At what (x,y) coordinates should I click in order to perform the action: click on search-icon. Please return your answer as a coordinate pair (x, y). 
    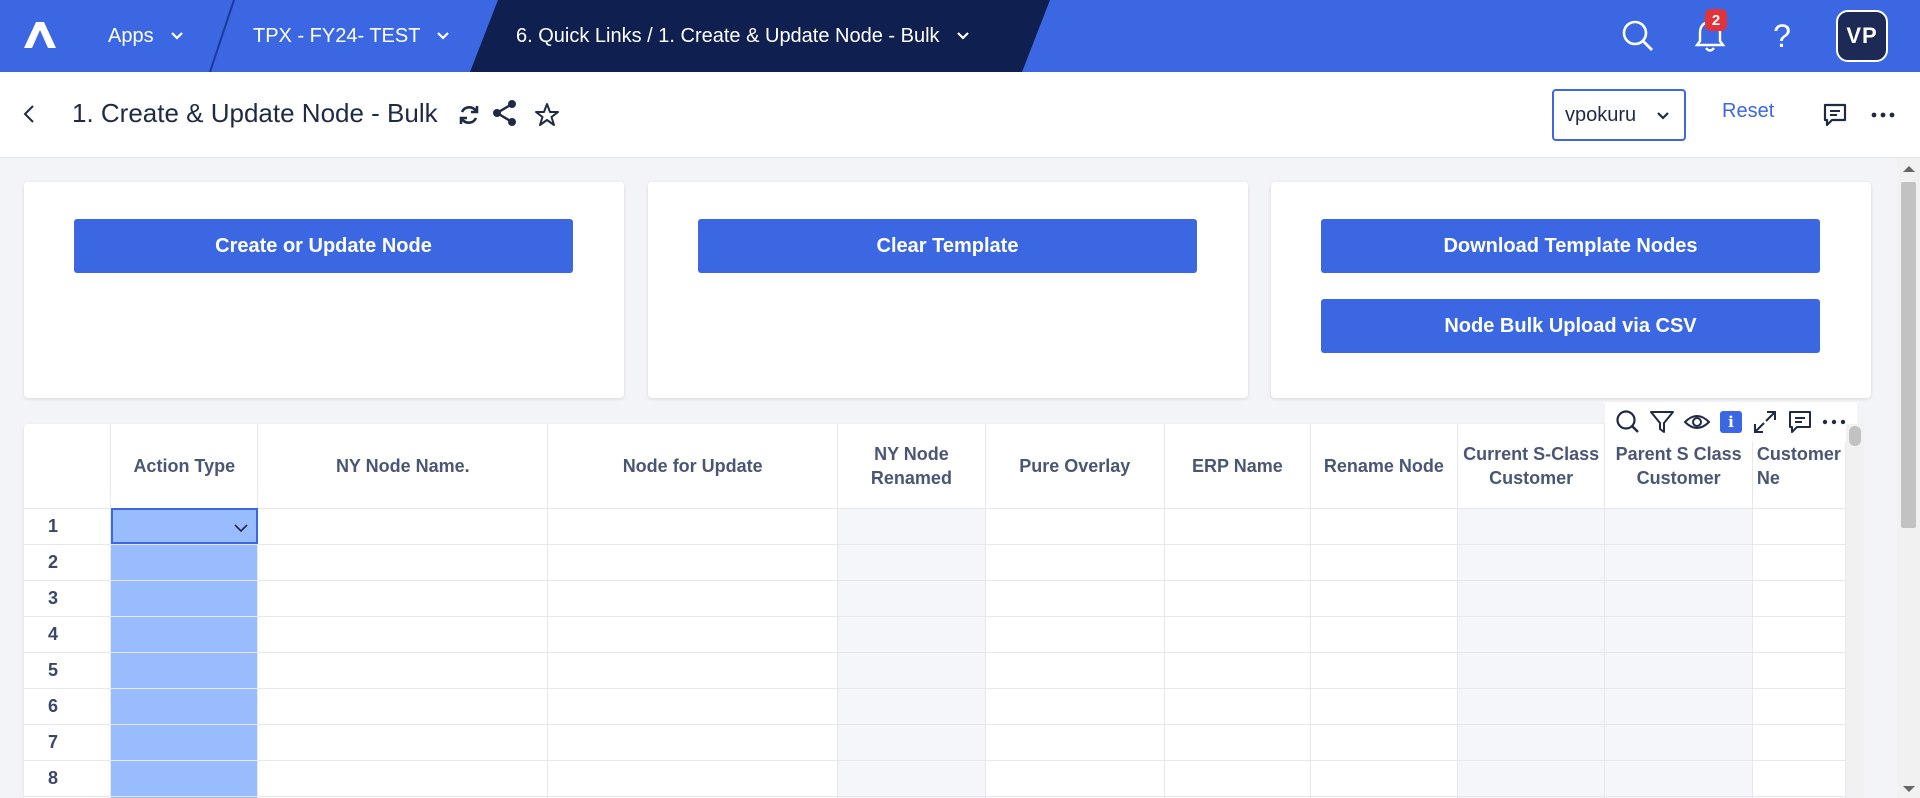
    Looking at the image, I should click on (1638, 36).